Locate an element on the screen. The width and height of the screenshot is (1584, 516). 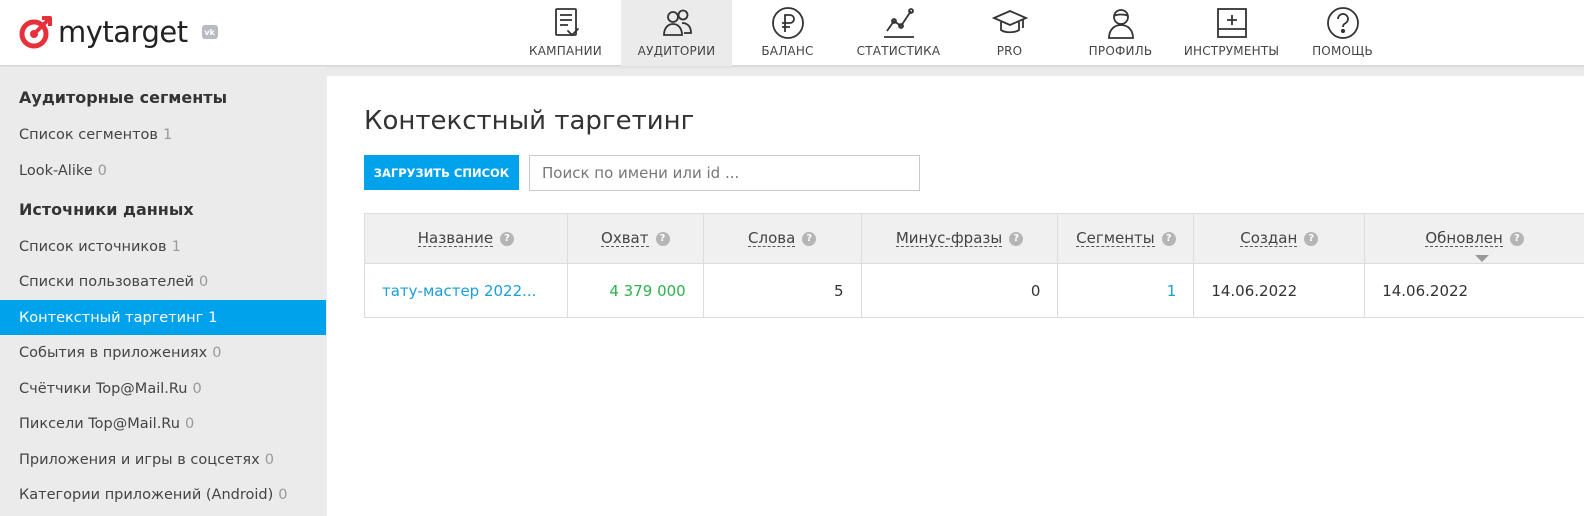
sidebar-item-label: Категории приложений (Android) is located at coordinates (146, 494).